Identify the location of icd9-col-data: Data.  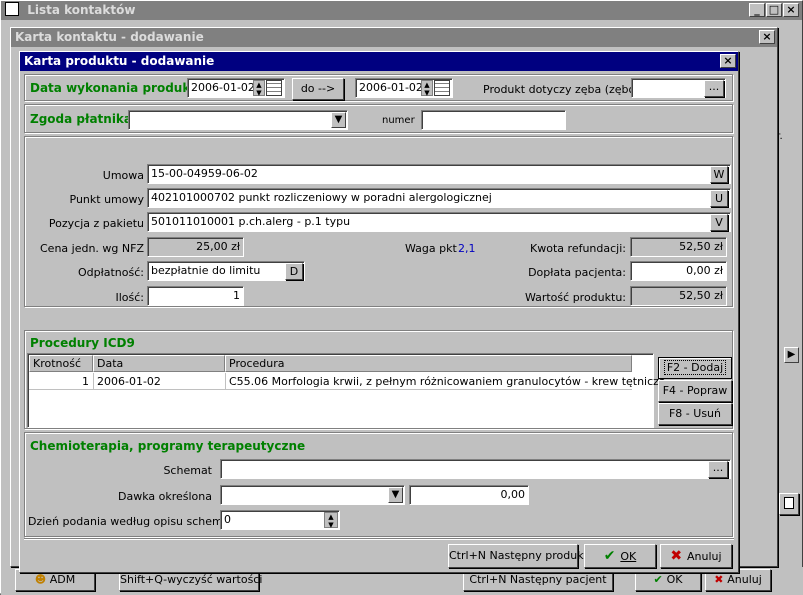
(159, 363).